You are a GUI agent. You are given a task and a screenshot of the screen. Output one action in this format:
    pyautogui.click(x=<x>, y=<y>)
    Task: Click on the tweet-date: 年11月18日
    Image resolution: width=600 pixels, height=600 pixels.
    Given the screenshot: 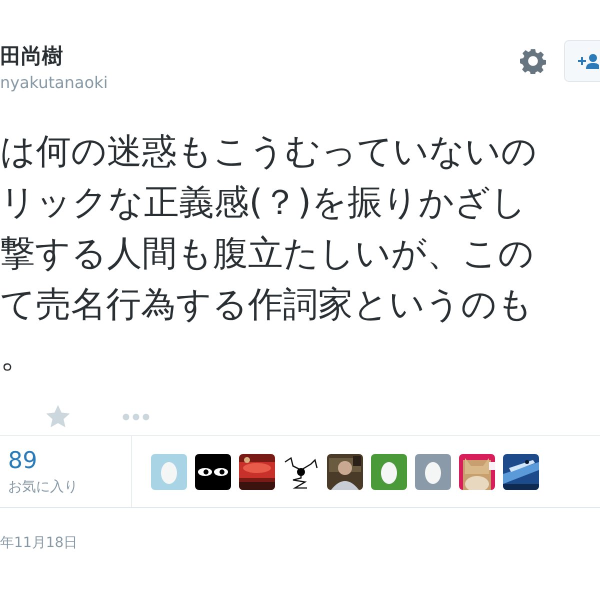 What is the action you would take?
    pyautogui.click(x=39, y=543)
    